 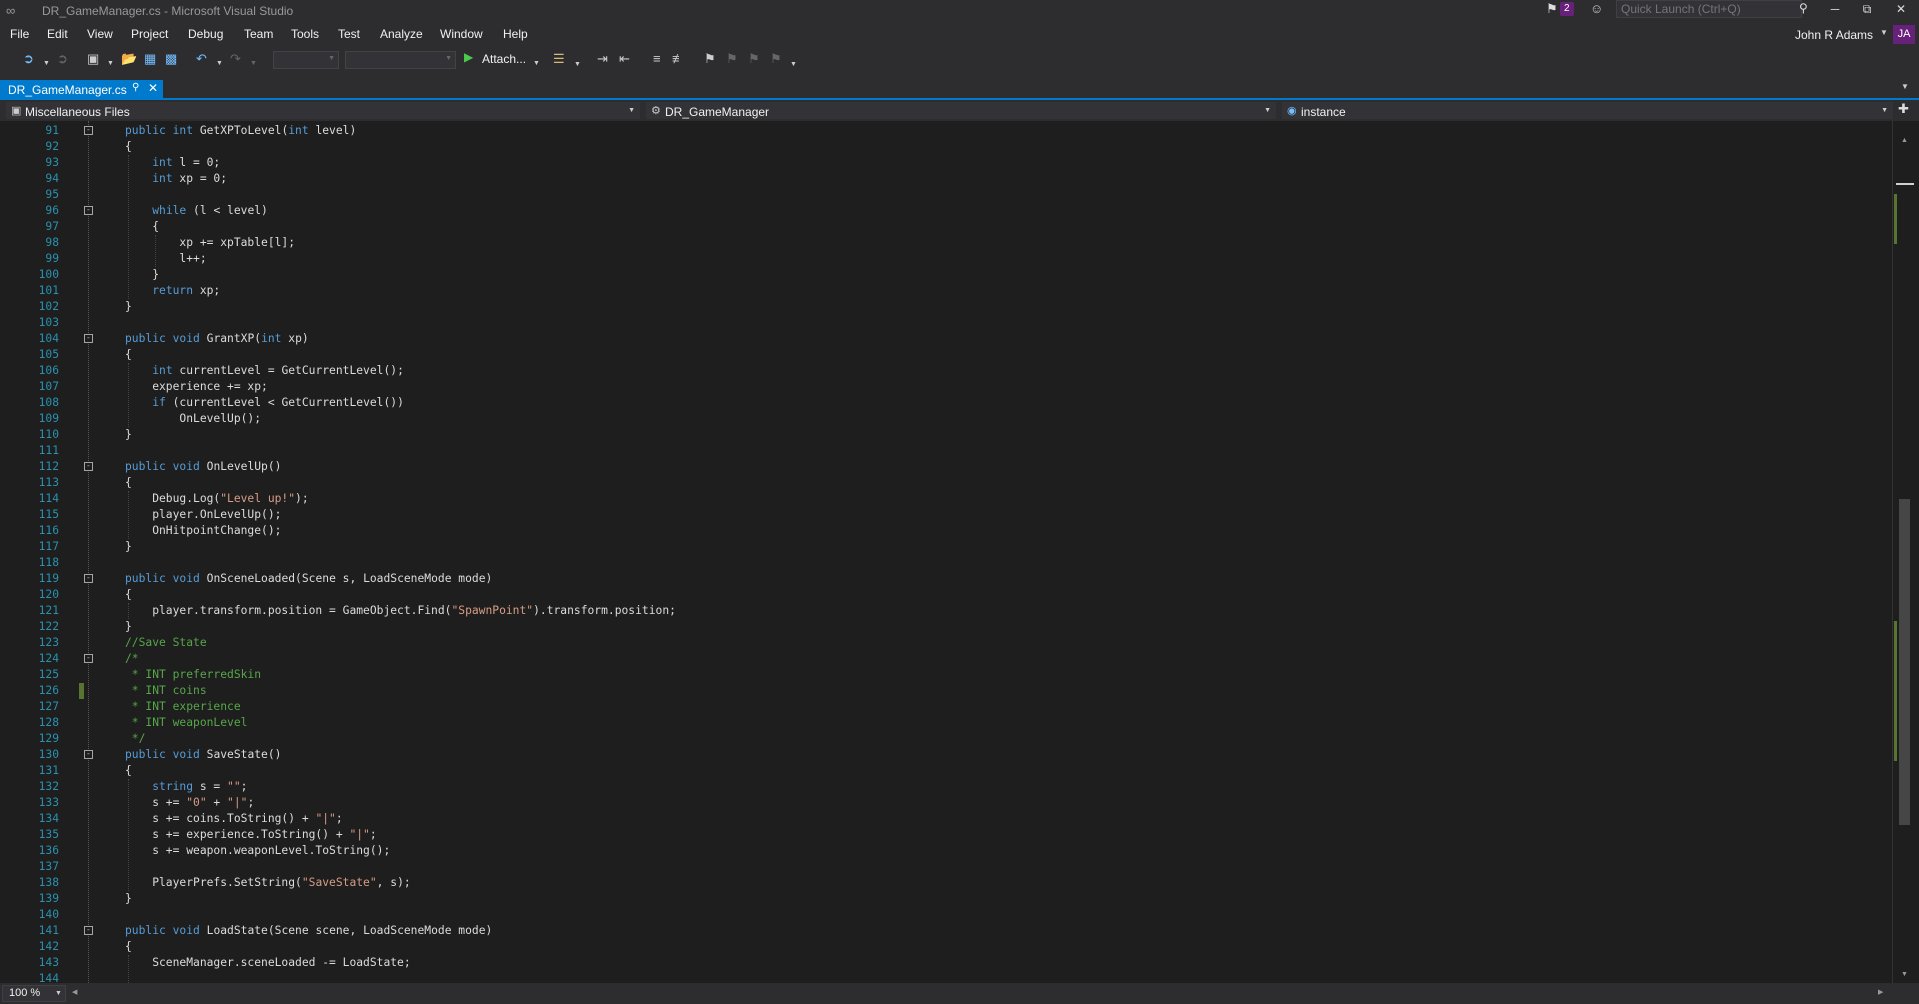 What do you see at coordinates (945, 531) in the screenshot?
I see `code-line: 116 OnHitpointChange();` at bounding box center [945, 531].